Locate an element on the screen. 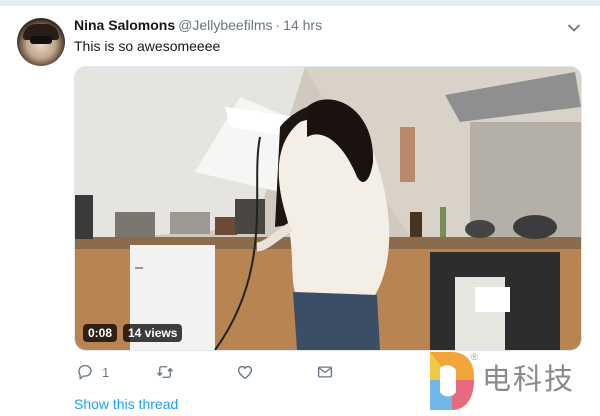 The width and height of the screenshot is (600, 416). author-name: Nina Salomons is located at coordinates (124, 25).